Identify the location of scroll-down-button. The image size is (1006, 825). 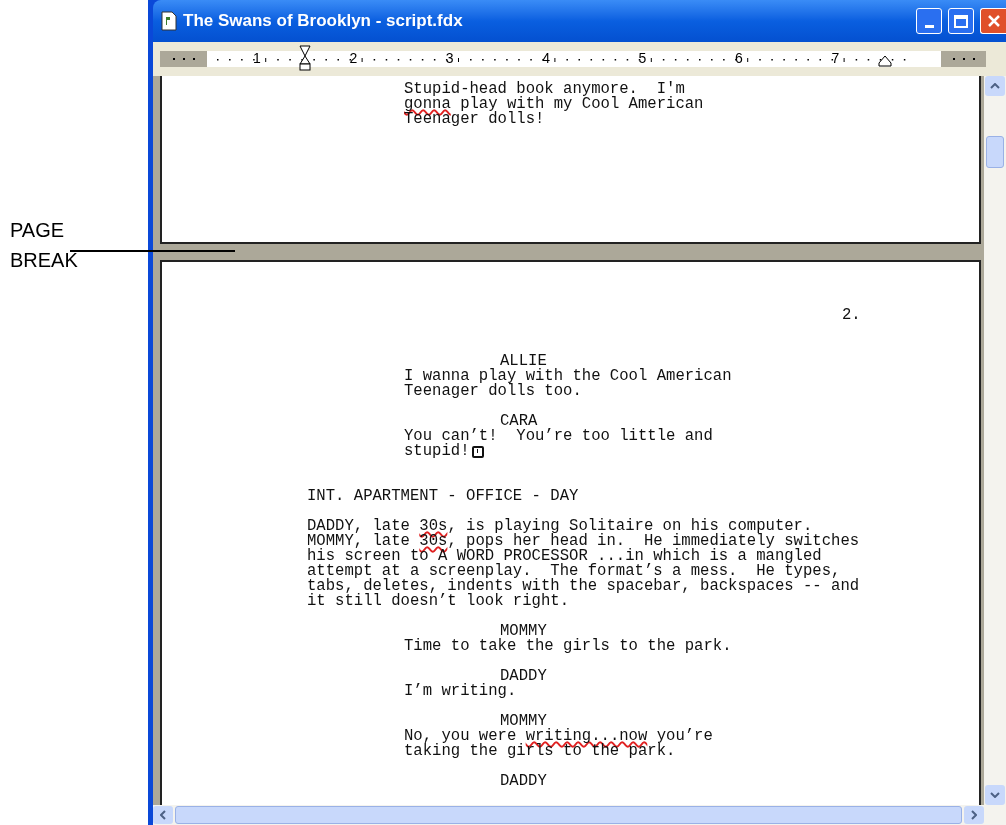
(995, 795).